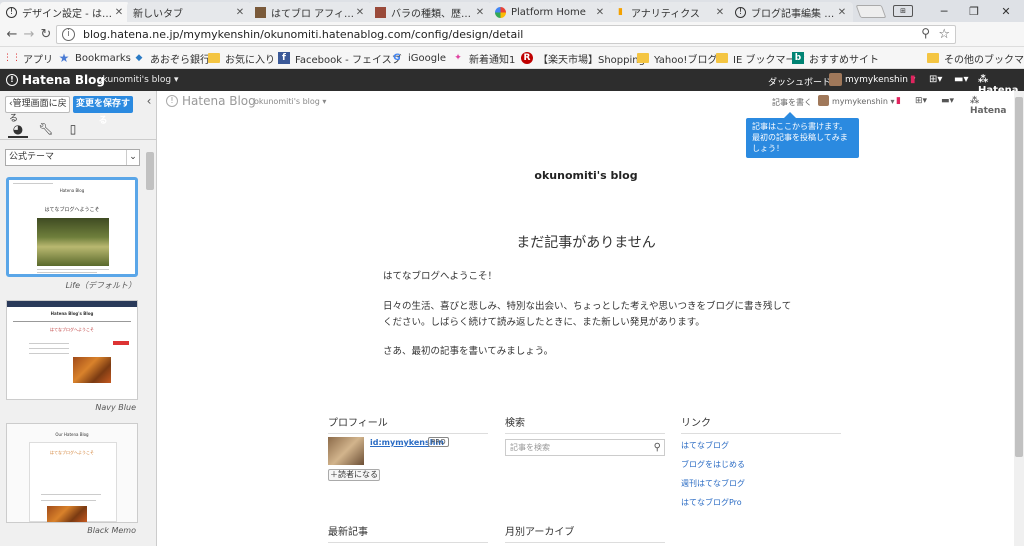 The width and height of the screenshot is (1024, 546). I want to click on bookmark-label: 【楽天市場】Shopping, so click(591, 60).